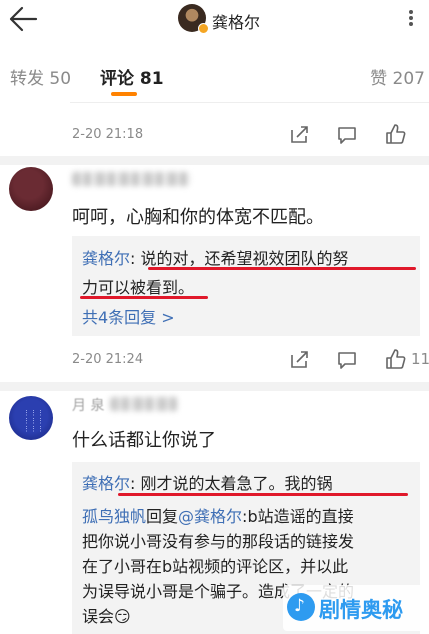  I want to click on reply-author-link: 孤鸟独帆, so click(114, 516).